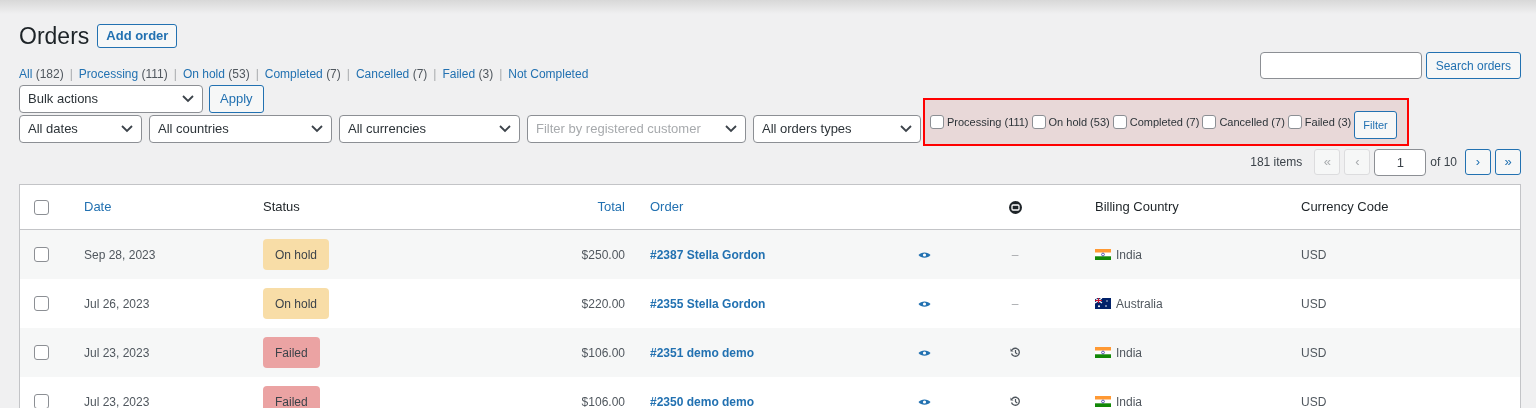  I want to click on select-all-checkbox, so click(41, 207).